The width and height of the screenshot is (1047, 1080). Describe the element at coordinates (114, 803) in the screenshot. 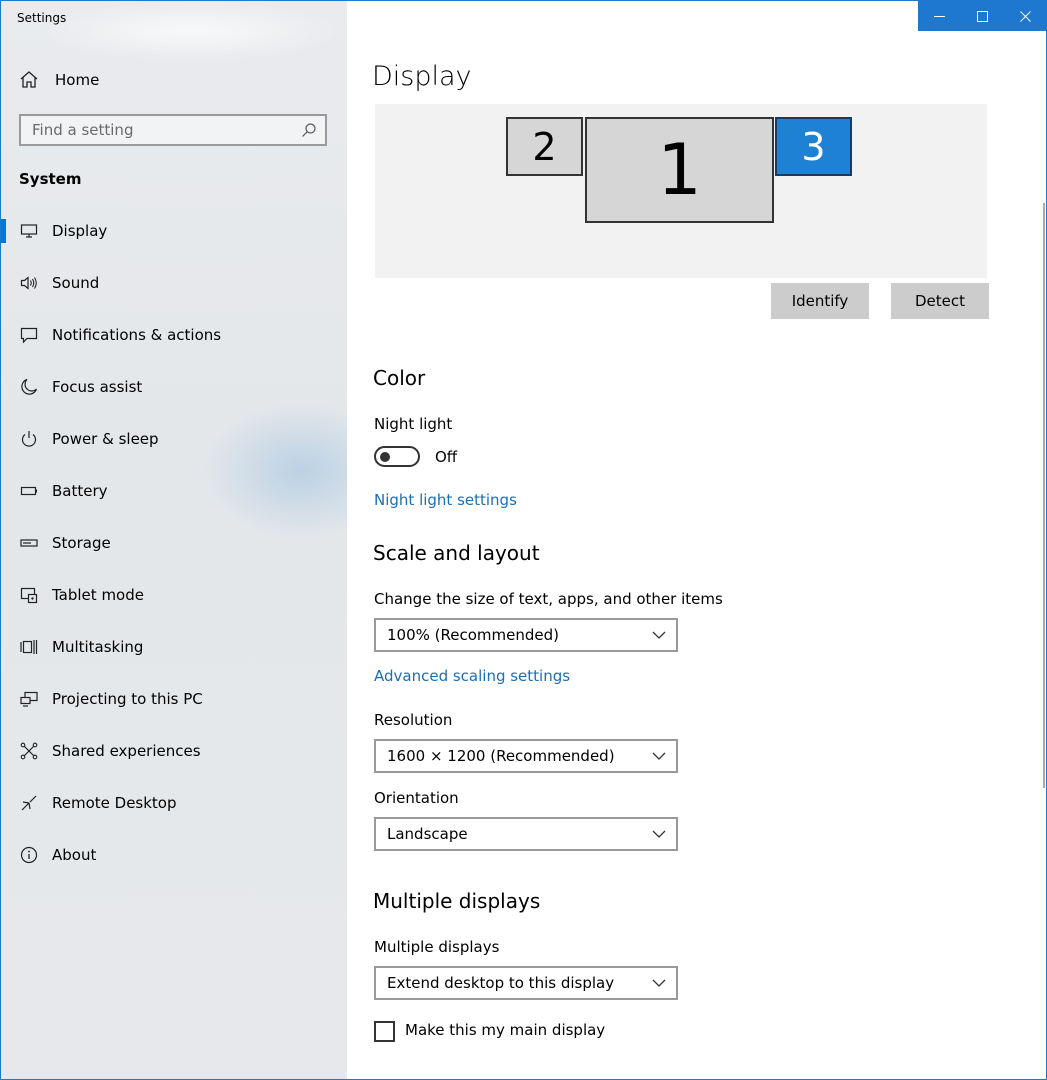

I see `sidebar-item-label: Remote Desktop` at that location.